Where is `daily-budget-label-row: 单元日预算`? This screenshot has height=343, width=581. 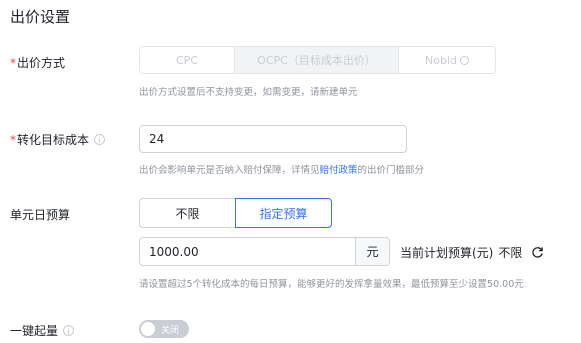
daily-budget-label-row: 单元日预算 is located at coordinates (40, 214).